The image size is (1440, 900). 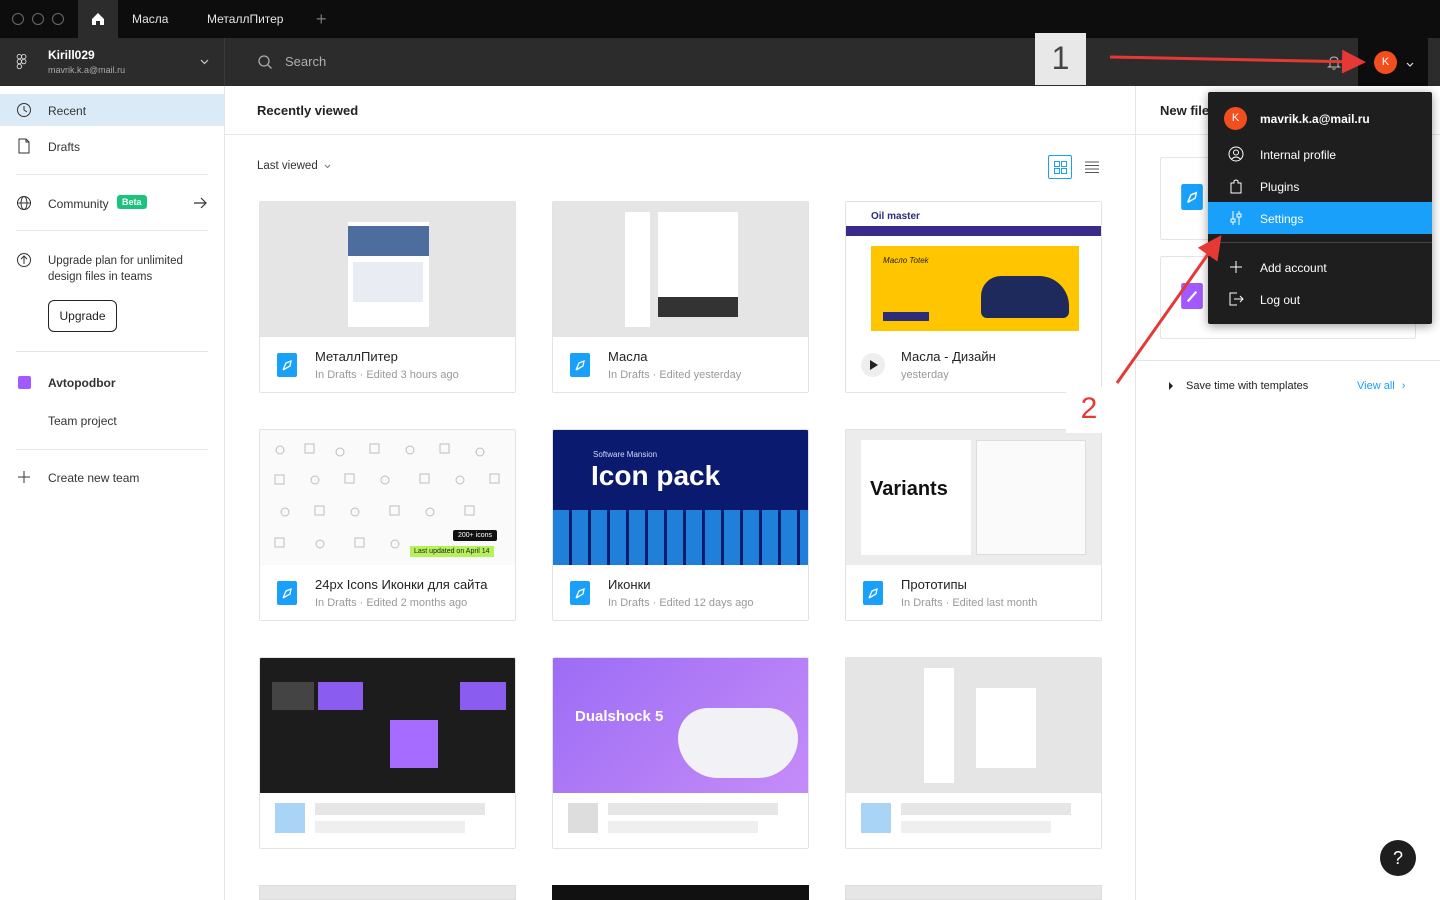 I want to click on file-thumbnail: 200+ icons Last updated on April 14, so click(x=387, y=497).